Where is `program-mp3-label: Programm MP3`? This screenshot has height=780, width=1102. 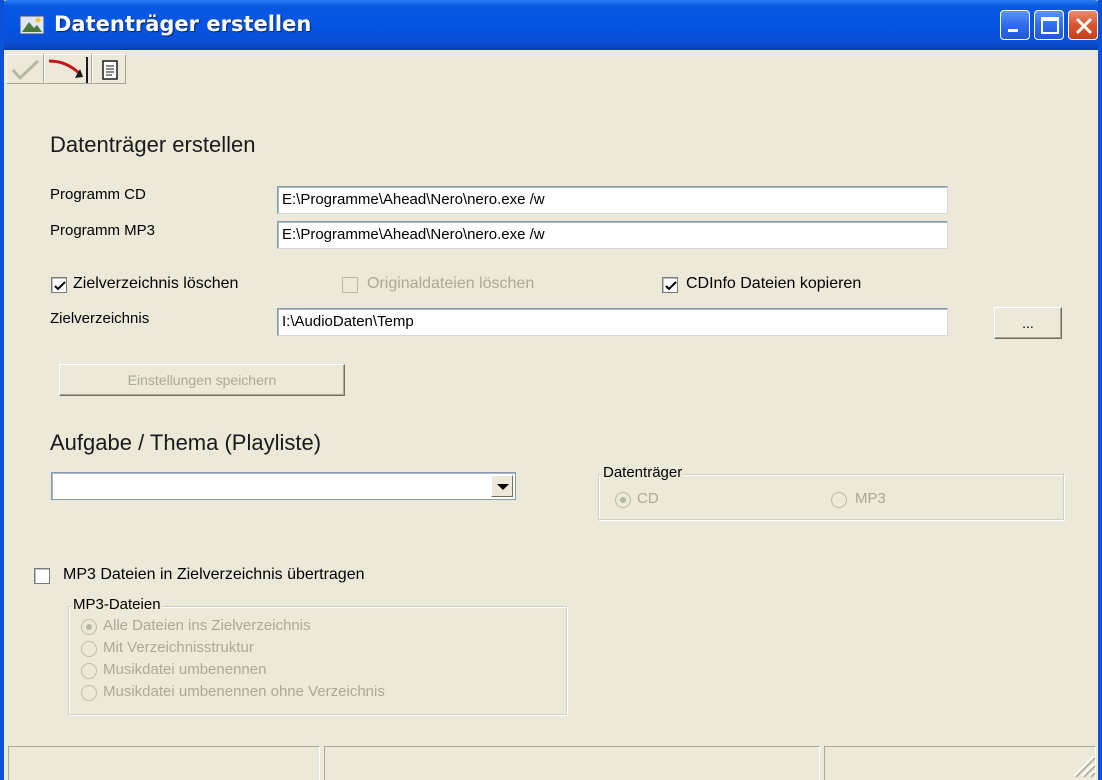 program-mp3-label: Programm MP3 is located at coordinates (103, 230).